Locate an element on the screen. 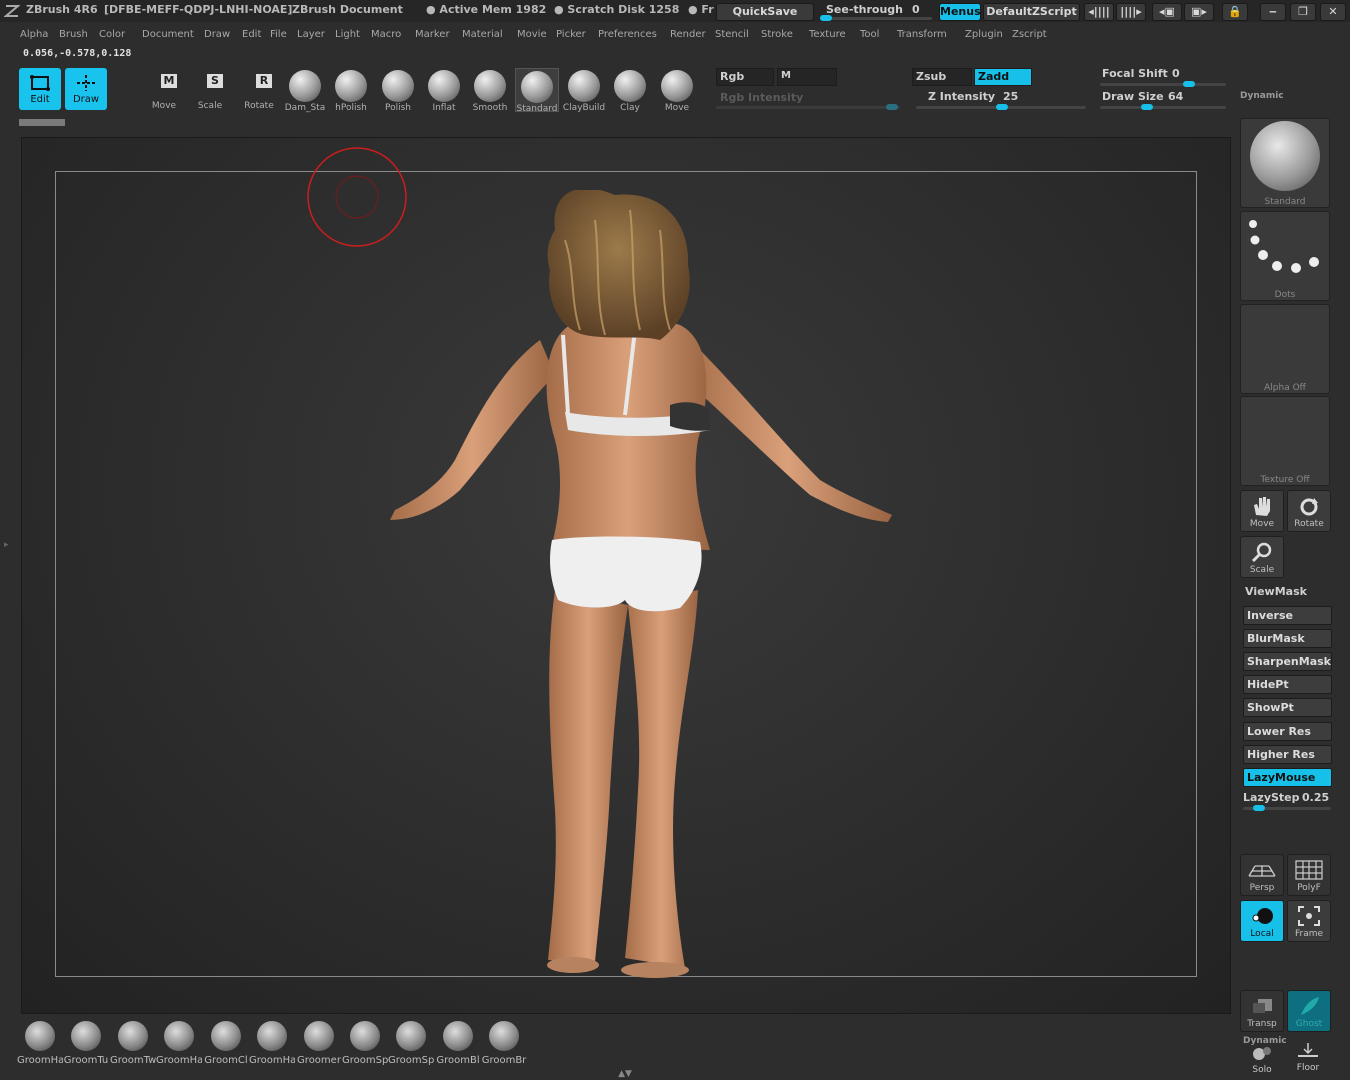 This screenshot has height=1080, width=1350. menu-color: Color is located at coordinates (112, 34).